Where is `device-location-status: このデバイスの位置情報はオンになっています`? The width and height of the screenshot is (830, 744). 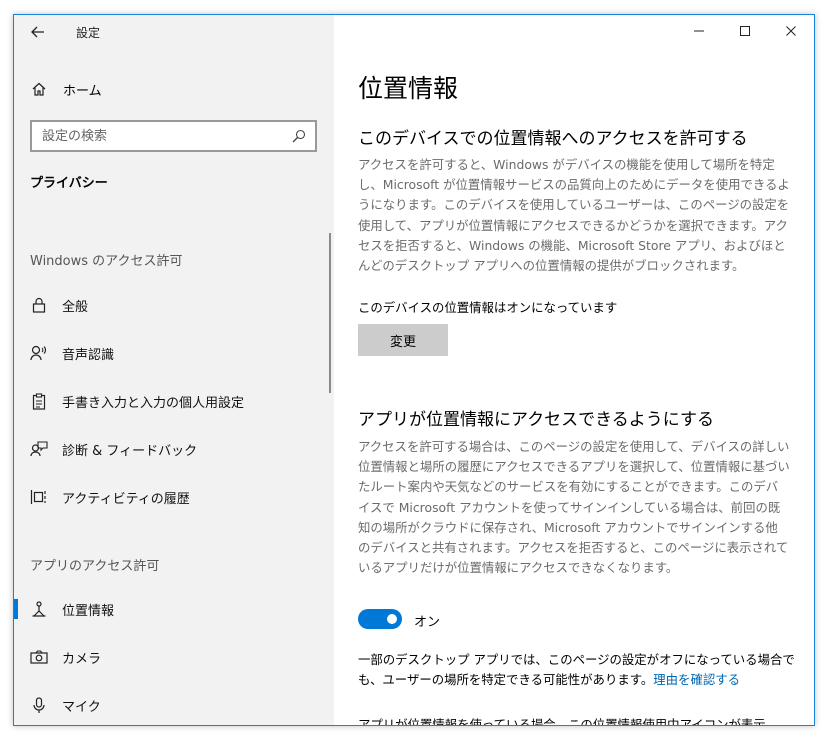
device-location-status: このデバイスの位置情報はオンになっています is located at coordinates (488, 307).